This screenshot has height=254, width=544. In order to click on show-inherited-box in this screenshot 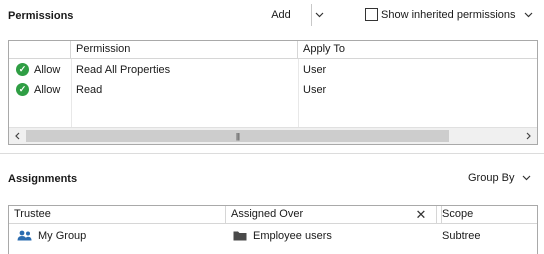, I will do `click(371, 14)`.